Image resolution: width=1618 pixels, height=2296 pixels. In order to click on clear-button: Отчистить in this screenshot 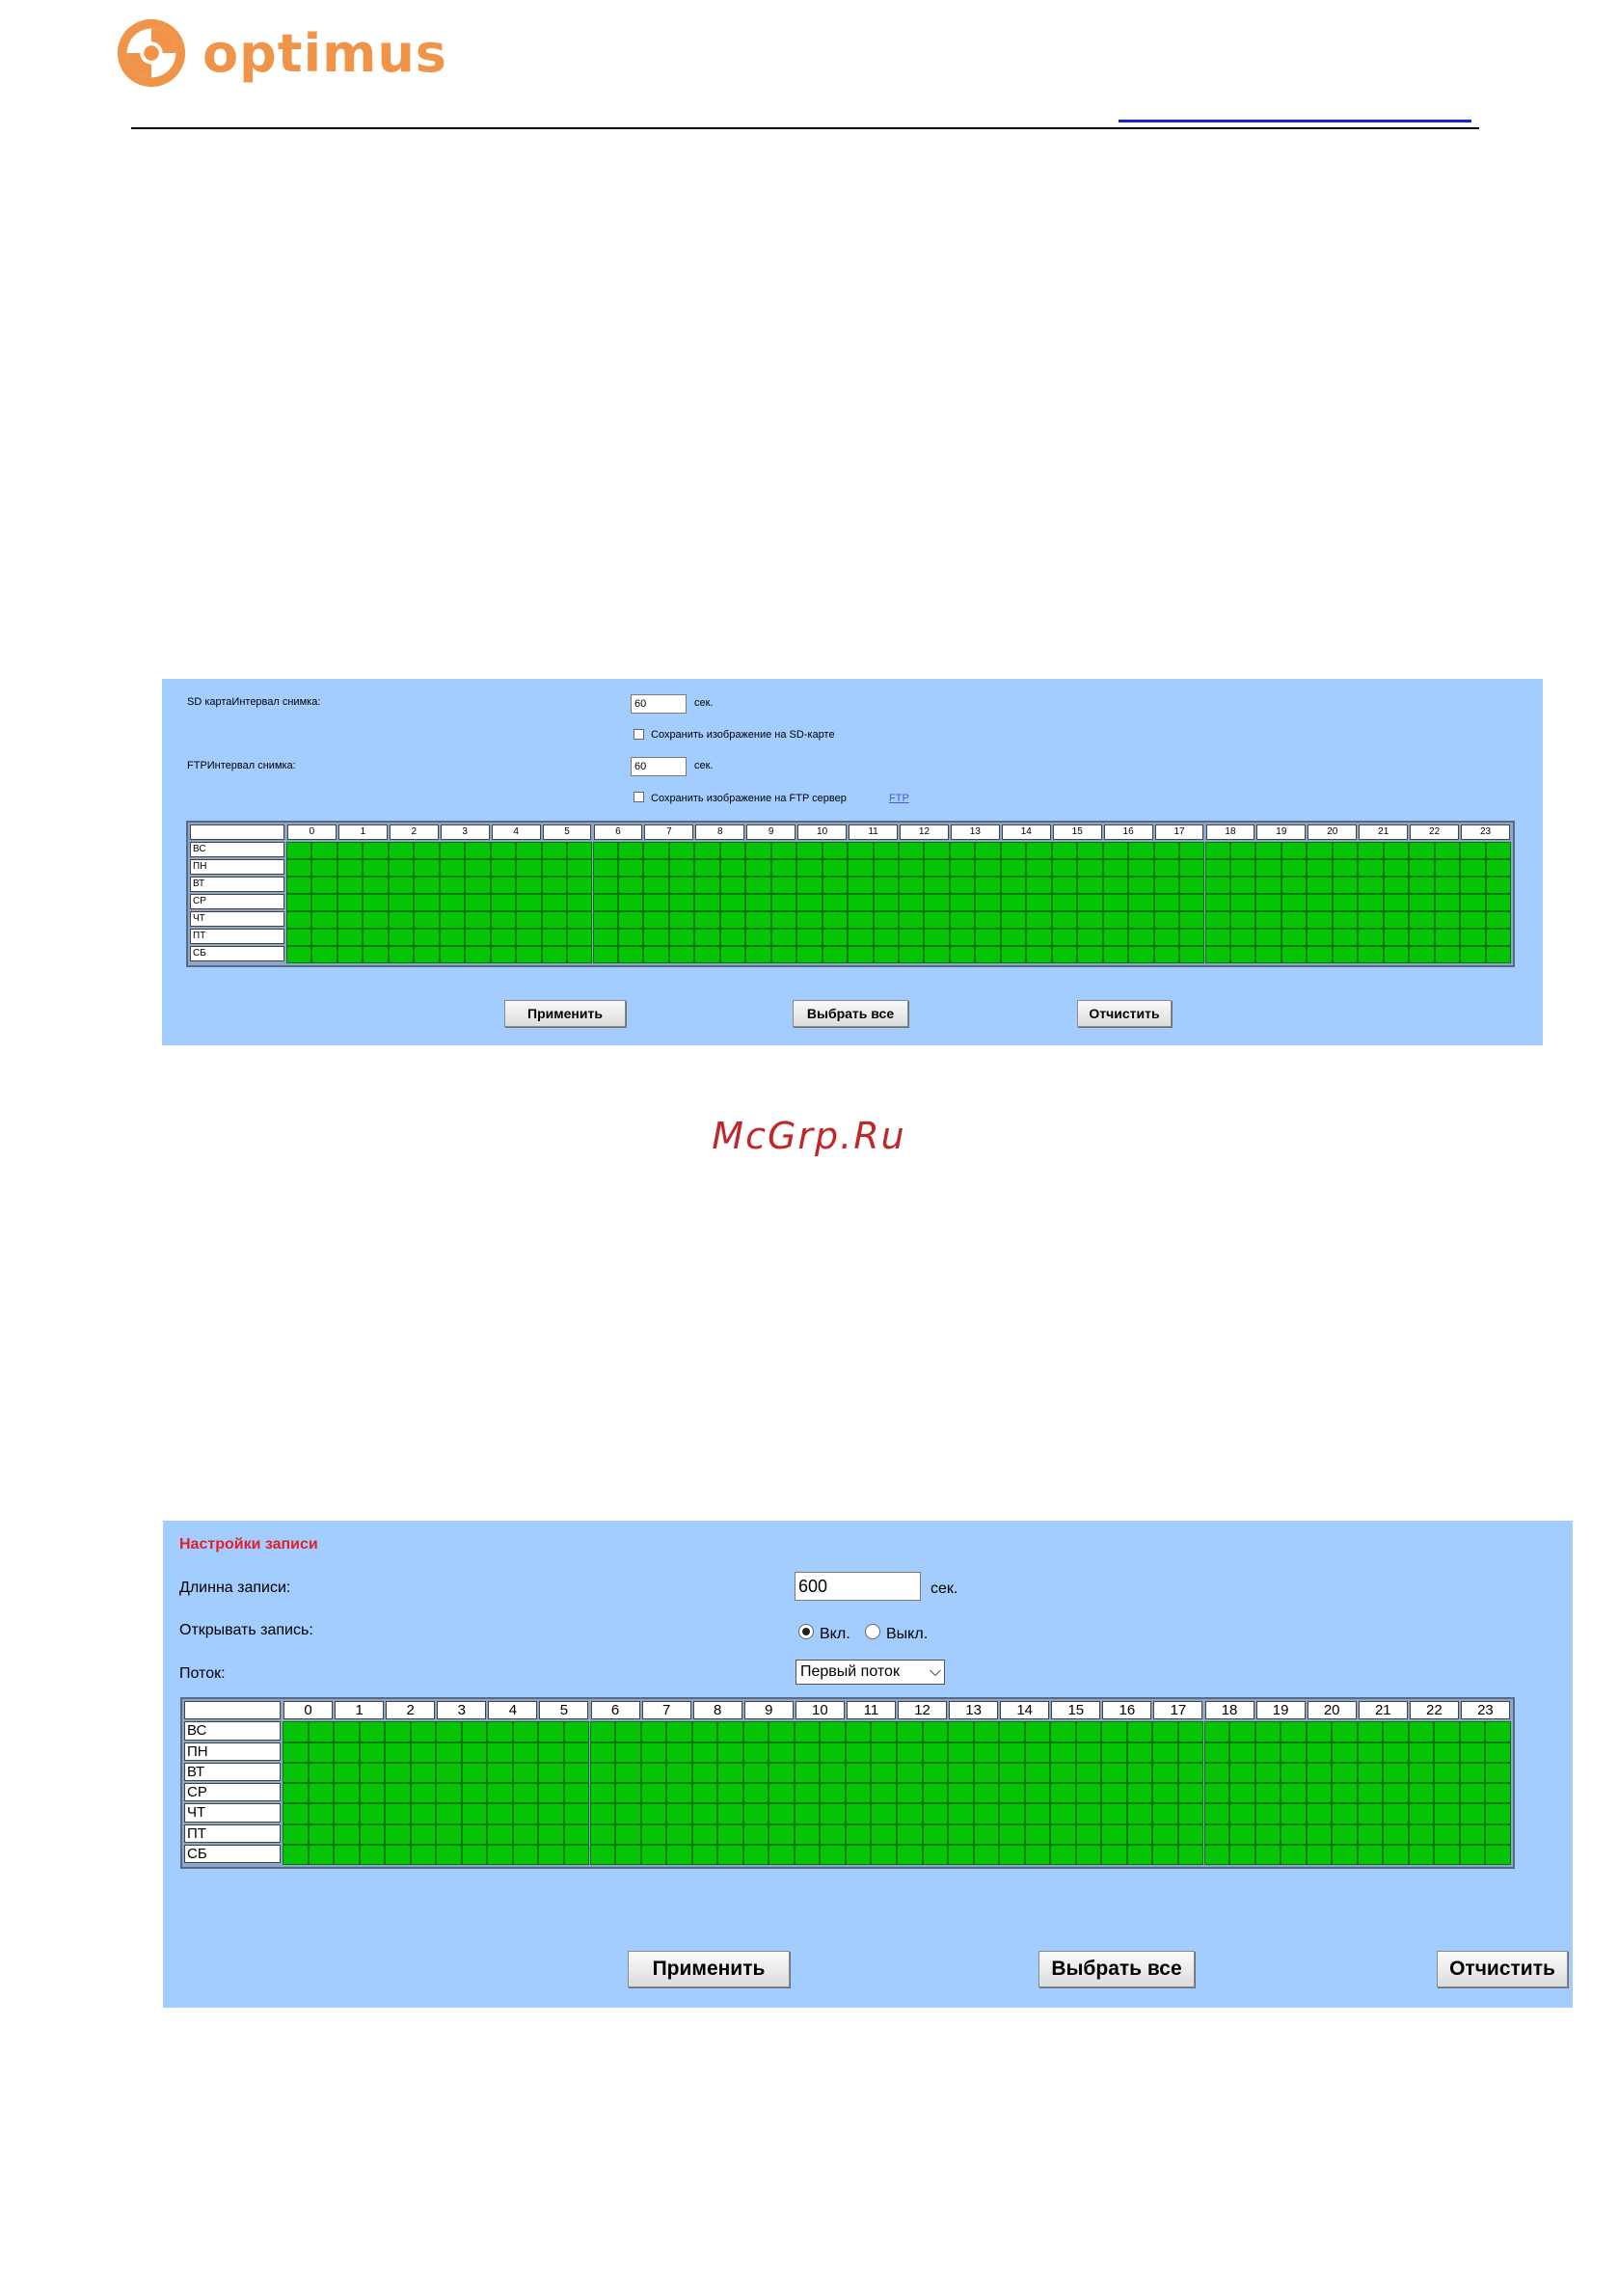, I will do `click(1125, 1013)`.